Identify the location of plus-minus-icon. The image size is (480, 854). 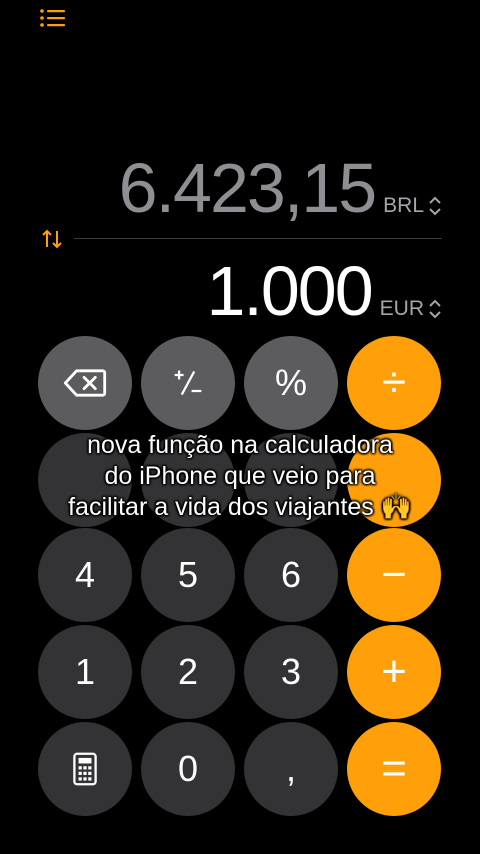
(188, 383).